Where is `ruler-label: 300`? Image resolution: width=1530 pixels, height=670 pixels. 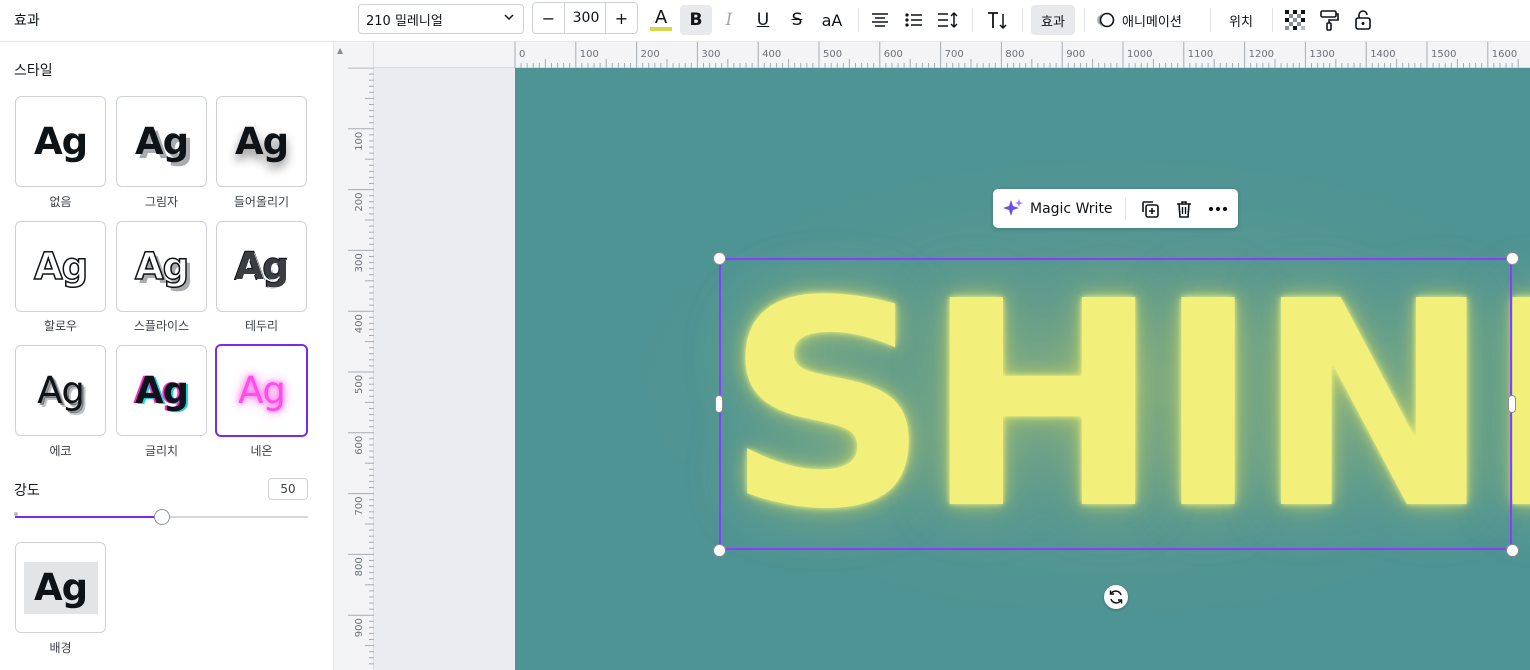
ruler-label: 300 is located at coordinates (710, 54).